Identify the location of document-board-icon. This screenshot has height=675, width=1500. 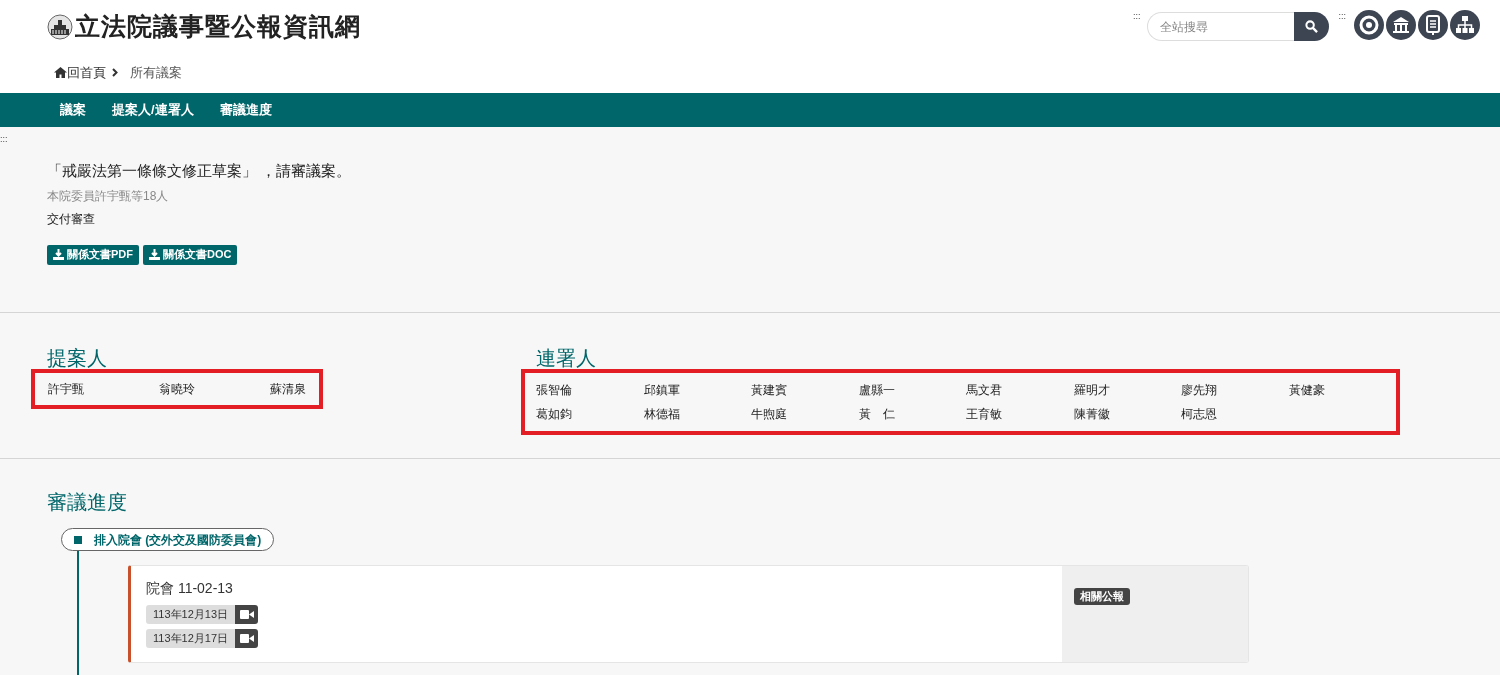
(1433, 25).